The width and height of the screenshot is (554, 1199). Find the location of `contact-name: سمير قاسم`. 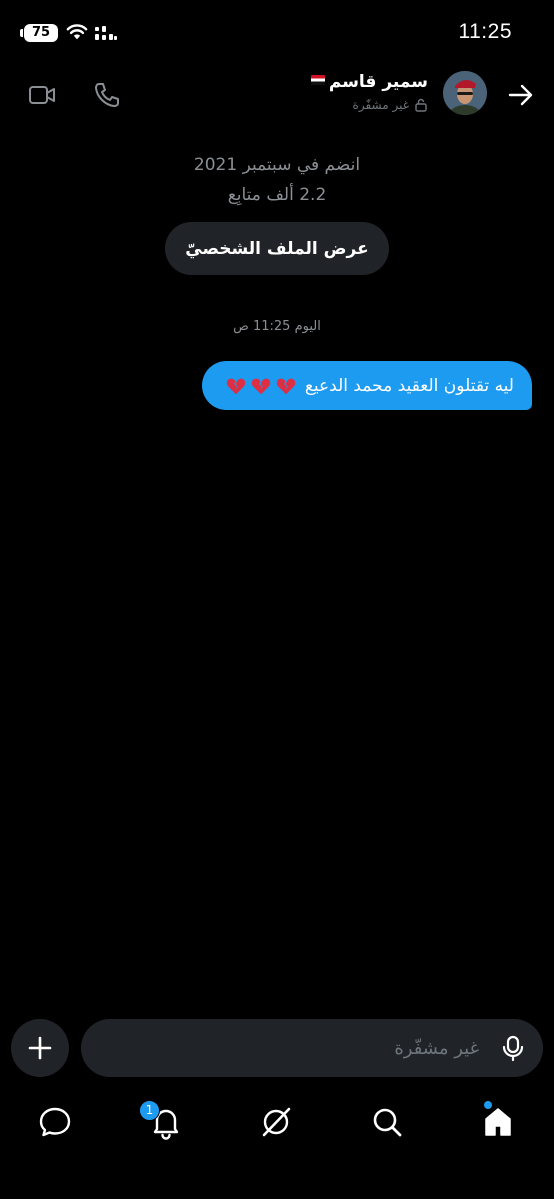

contact-name: سمير قاسم is located at coordinates (369, 82).